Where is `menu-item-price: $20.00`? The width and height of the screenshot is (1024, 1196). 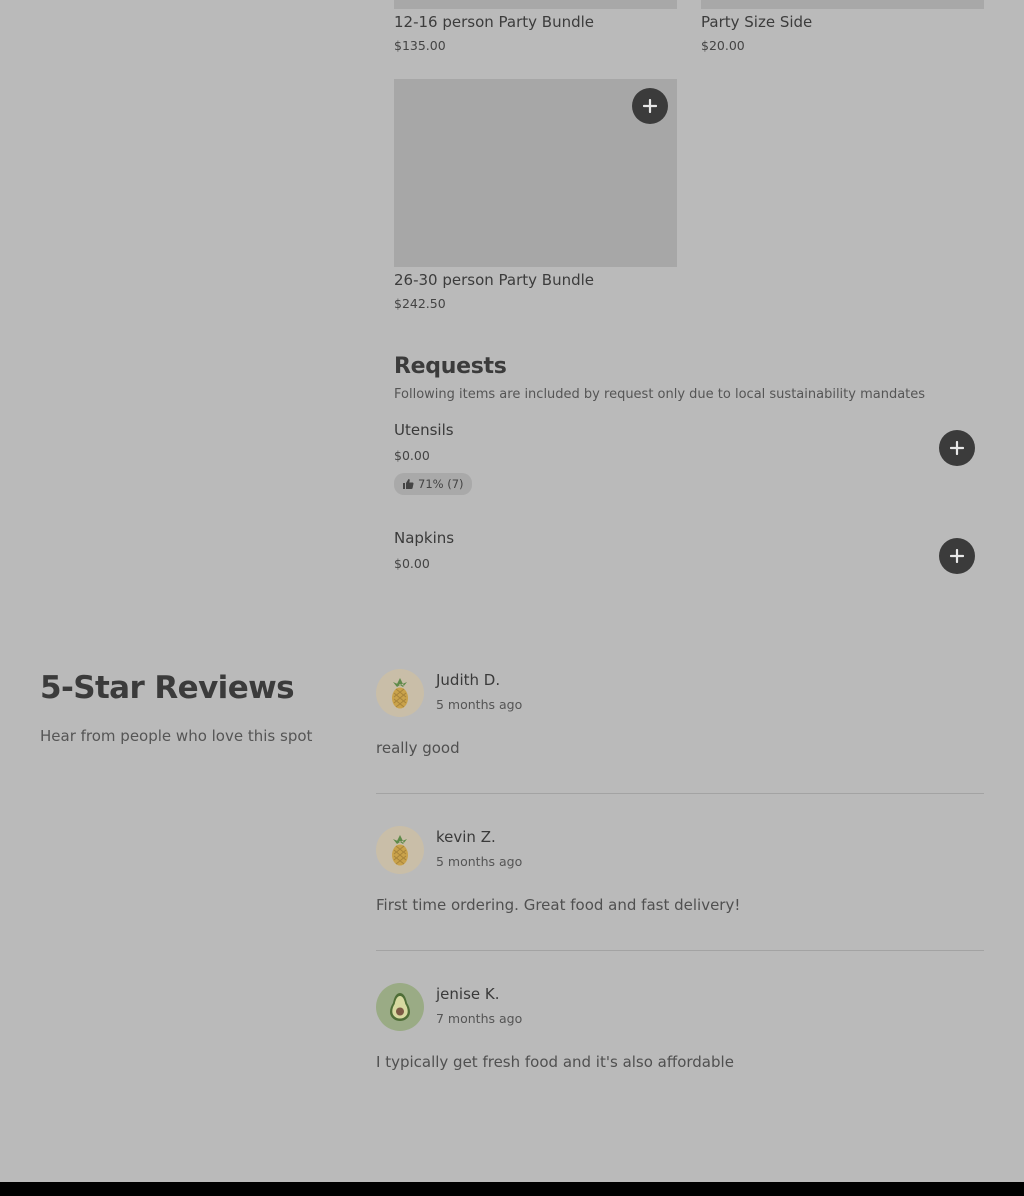
menu-item-price: $20.00 is located at coordinates (723, 45).